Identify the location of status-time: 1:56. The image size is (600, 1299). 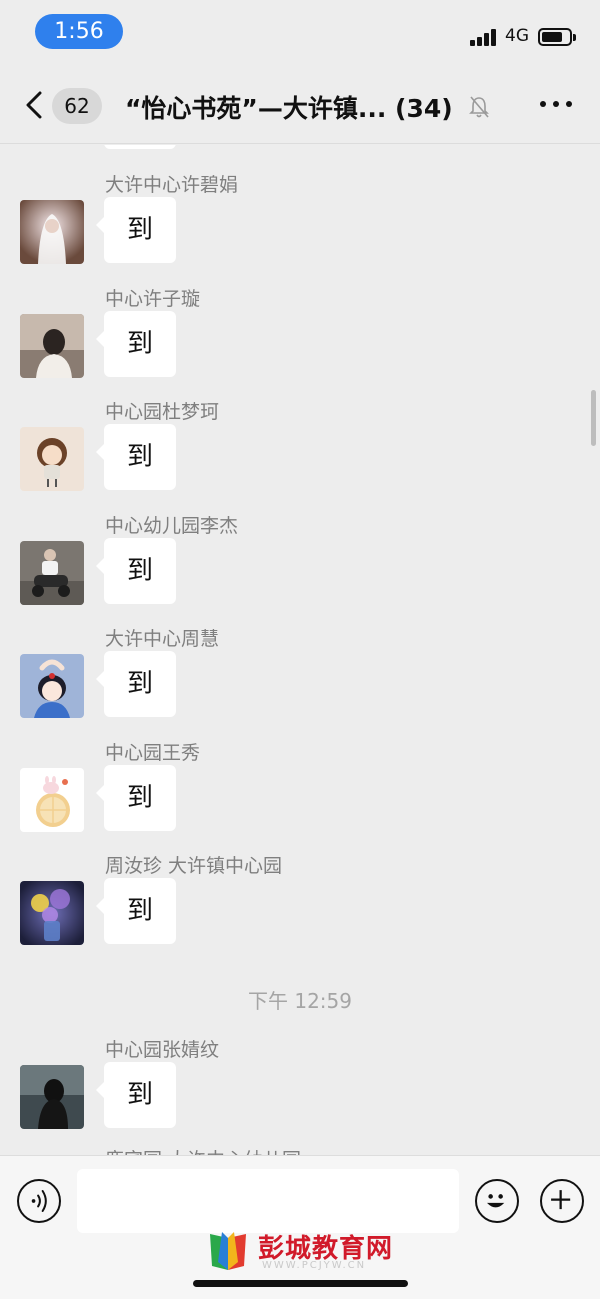
(79, 31).